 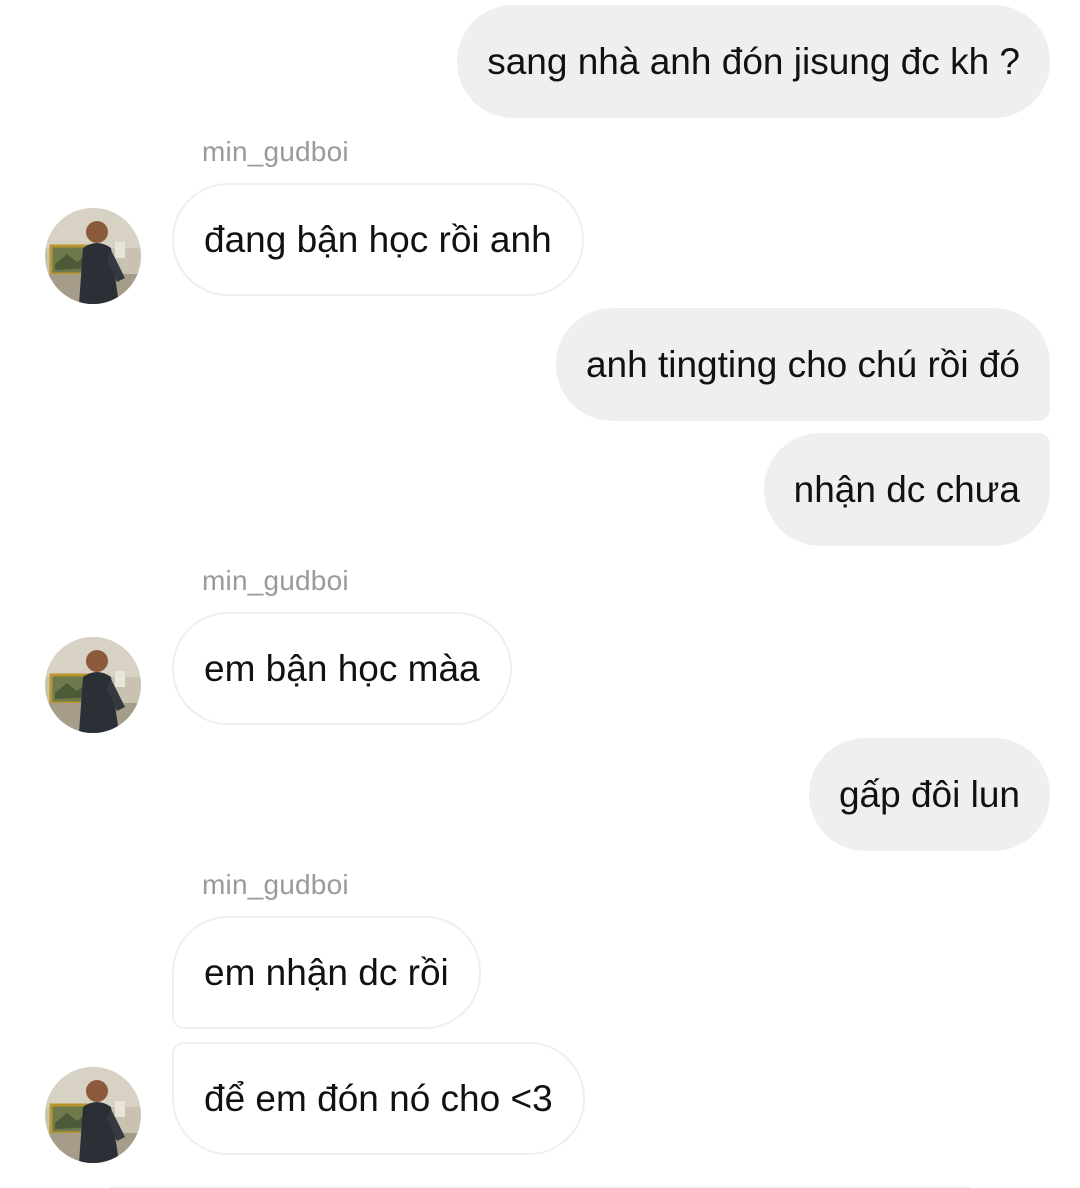 I want to click on message-text: sang nhà anh đón jisung đc kh ?, so click(x=753, y=61).